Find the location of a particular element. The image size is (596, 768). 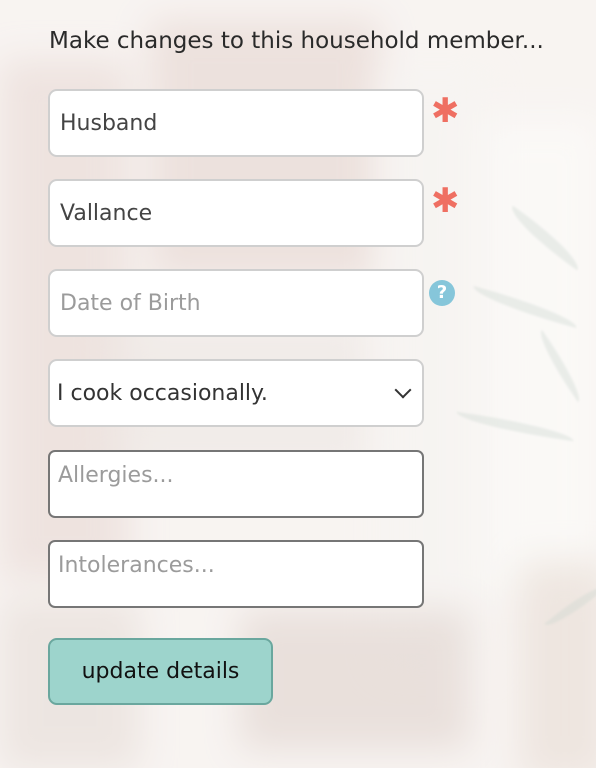

cooking-frequency-select: I cook occasionally. is located at coordinates (236, 393).